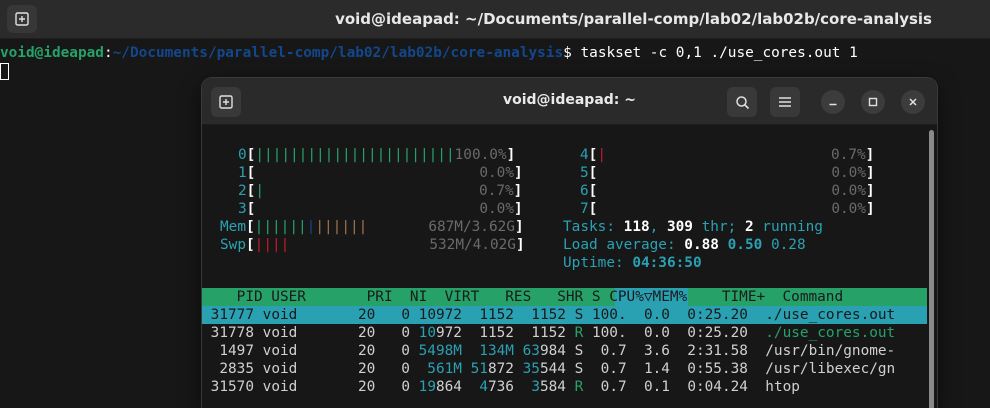 The height and width of the screenshot is (408, 990). What do you see at coordinates (727, 191) in the screenshot?
I see `cpu-meter-6: 6[0.0%]` at bounding box center [727, 191].